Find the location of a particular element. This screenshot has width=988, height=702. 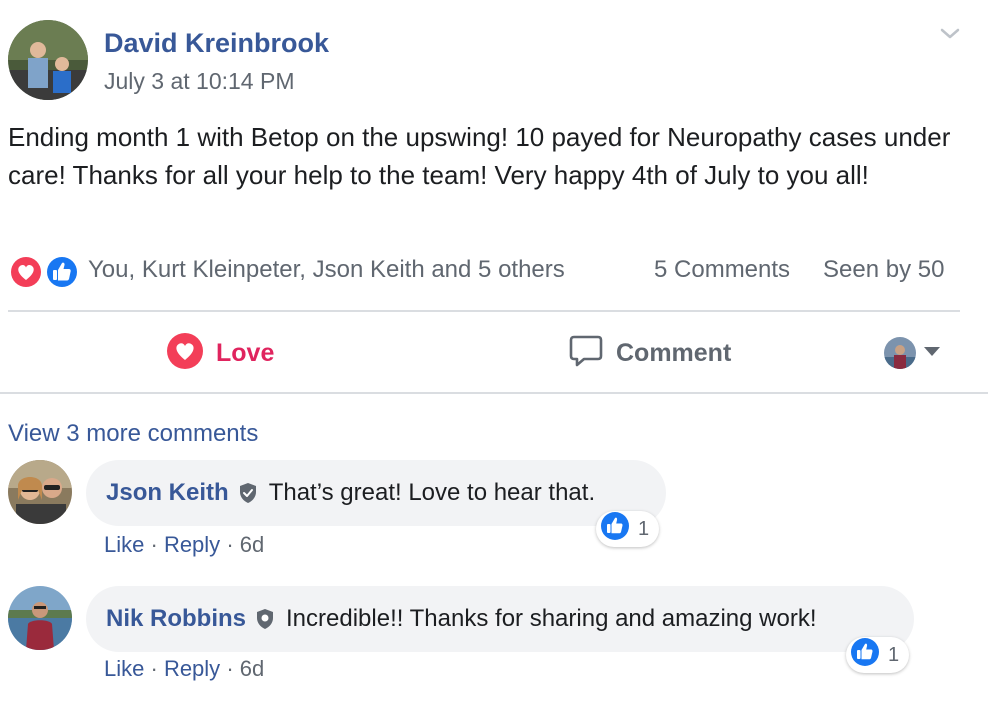

comment-text: That’s great! Love to hear that. is located at coordinates (432, 492).